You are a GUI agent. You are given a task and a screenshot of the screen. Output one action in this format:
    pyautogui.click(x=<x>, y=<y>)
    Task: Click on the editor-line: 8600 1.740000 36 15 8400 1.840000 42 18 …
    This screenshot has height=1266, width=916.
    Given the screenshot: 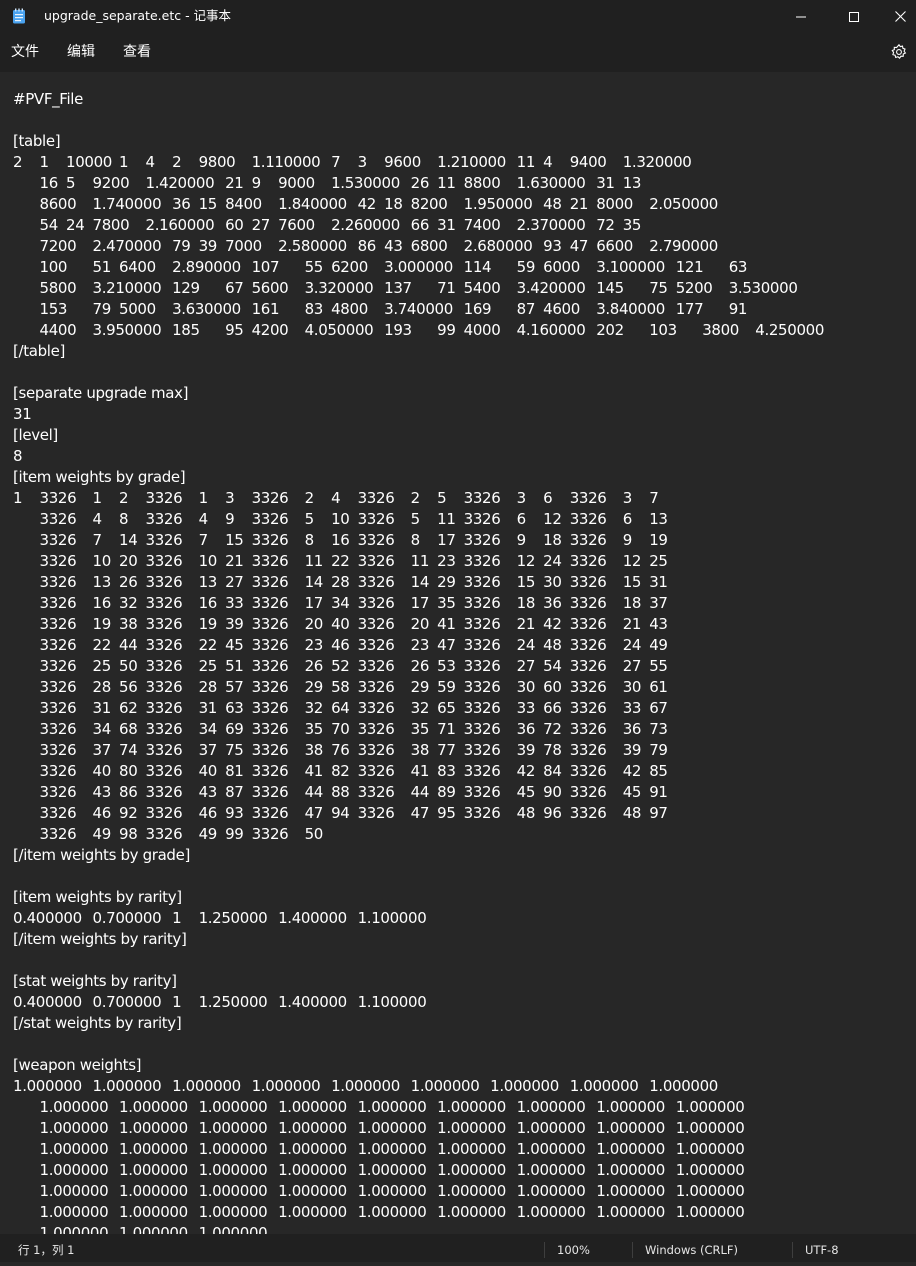 What is the action you would take?
    pyautogui.click(x=366, y=204)
    